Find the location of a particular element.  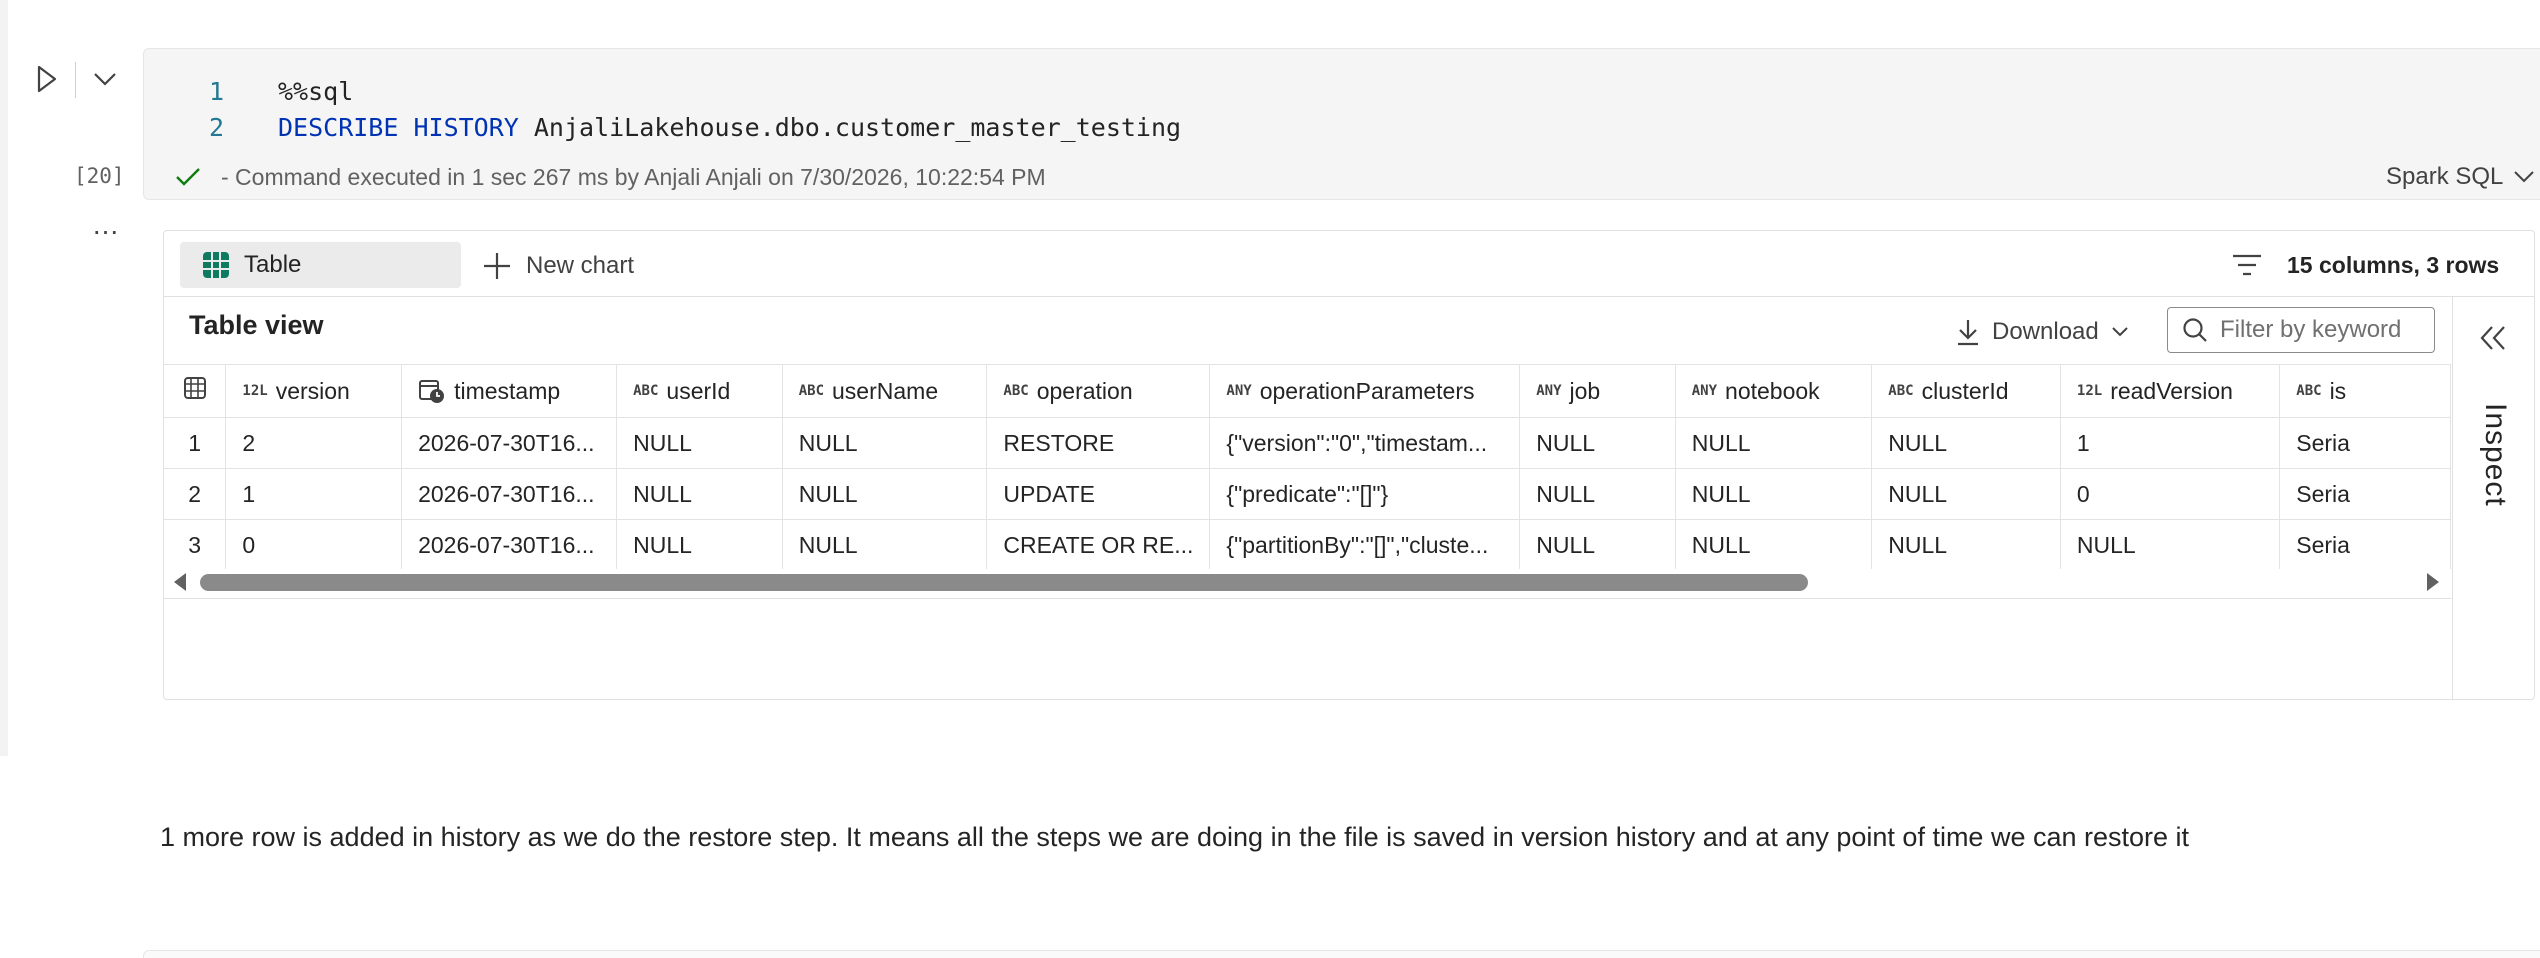

cell-options-button is located at coordinates (105, 79).